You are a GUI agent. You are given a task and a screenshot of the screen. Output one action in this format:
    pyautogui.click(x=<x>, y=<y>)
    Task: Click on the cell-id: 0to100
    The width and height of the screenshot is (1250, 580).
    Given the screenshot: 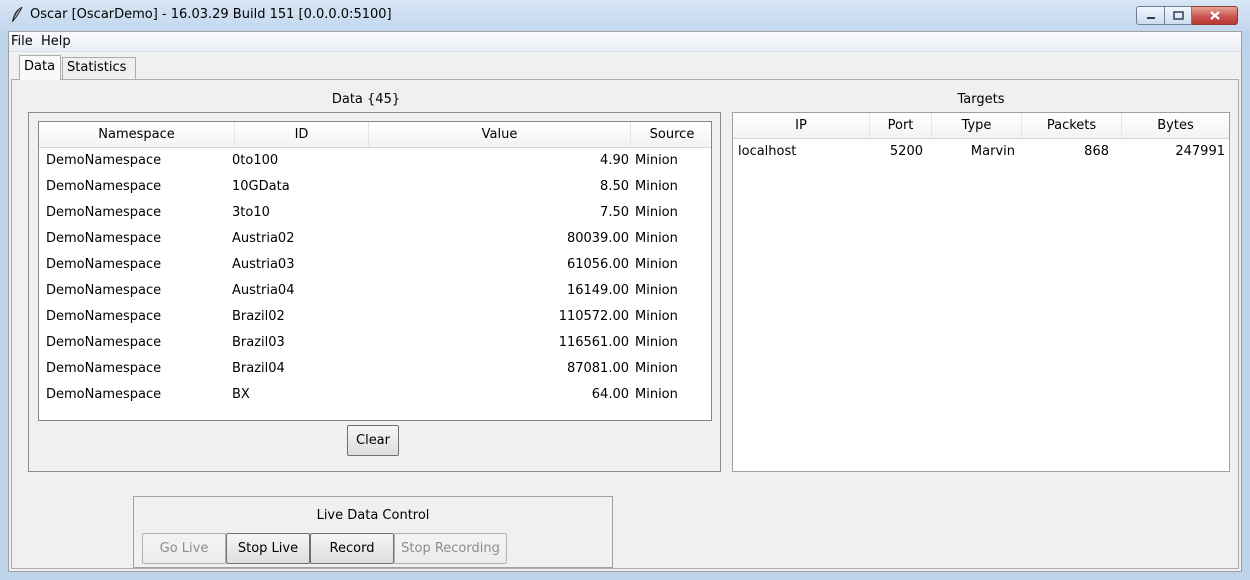 What is the action you would take?
    pyautogui.click(x=255, y=160)
    